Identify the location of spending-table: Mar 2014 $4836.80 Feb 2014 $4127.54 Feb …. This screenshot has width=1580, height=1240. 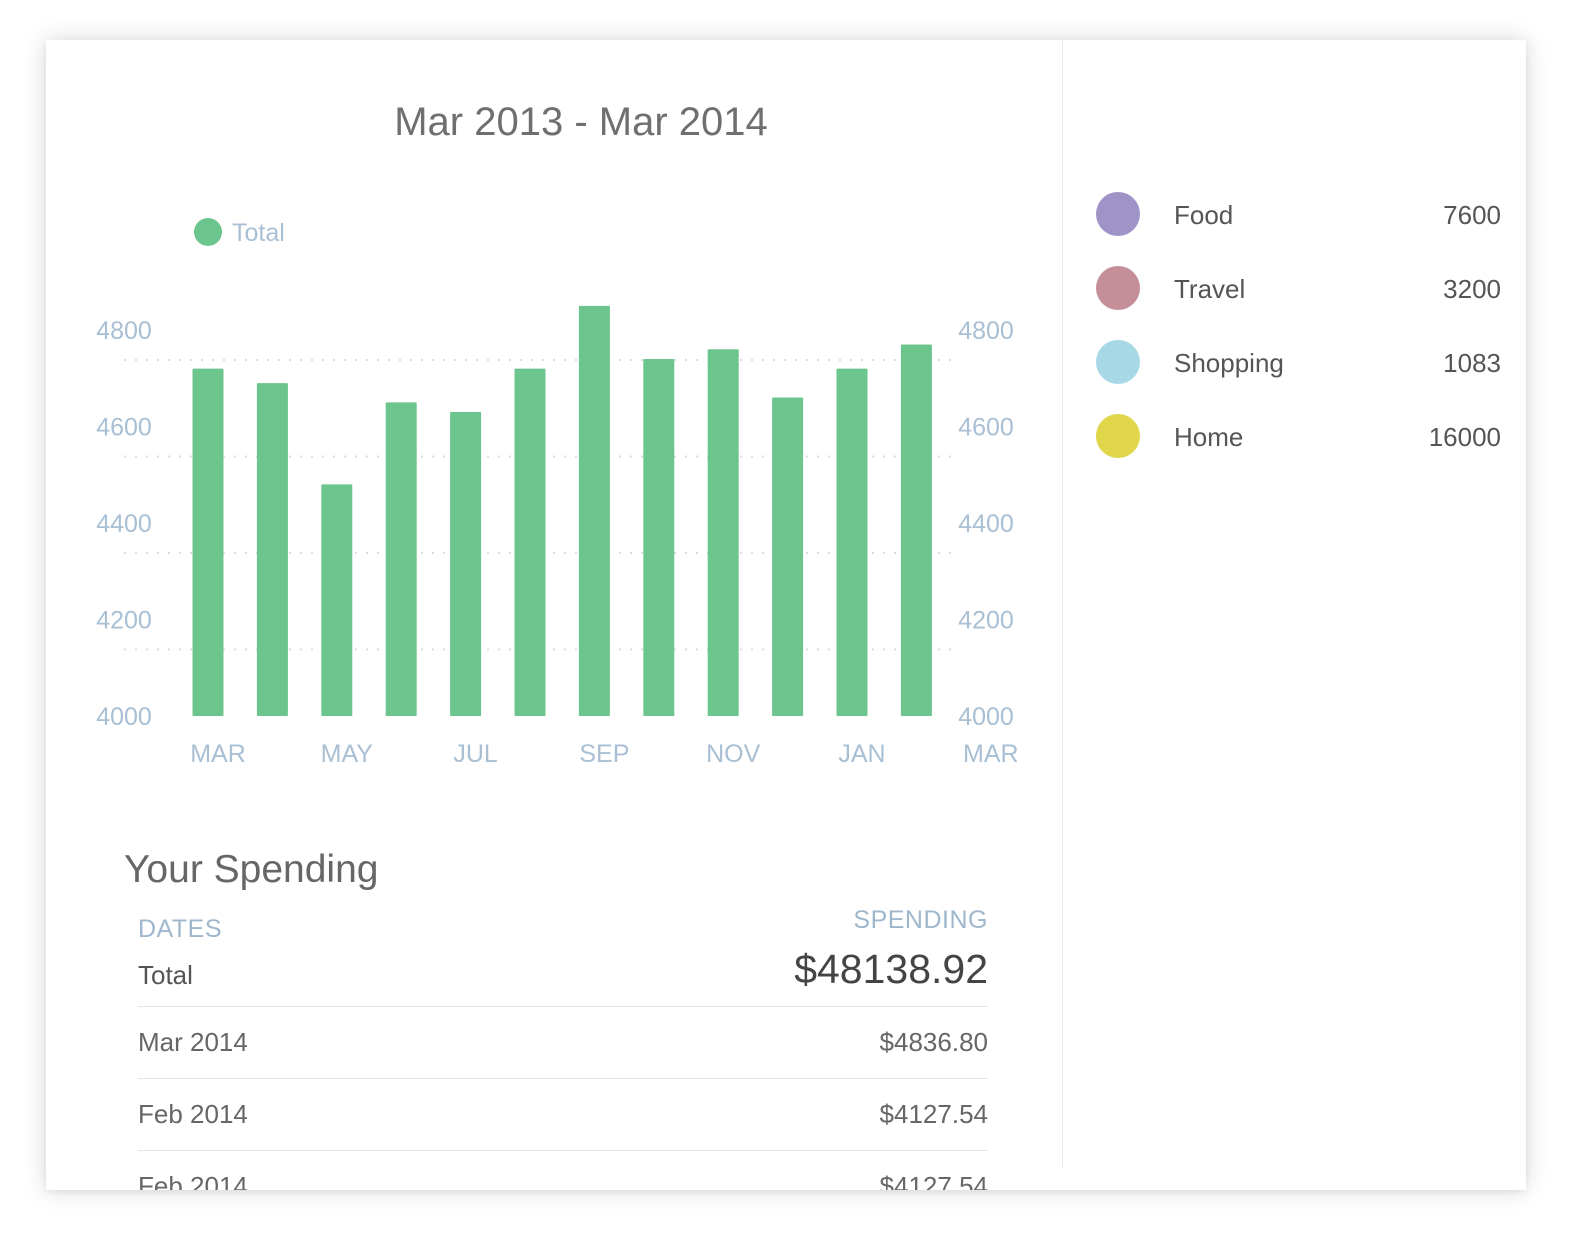
(563, 1098).